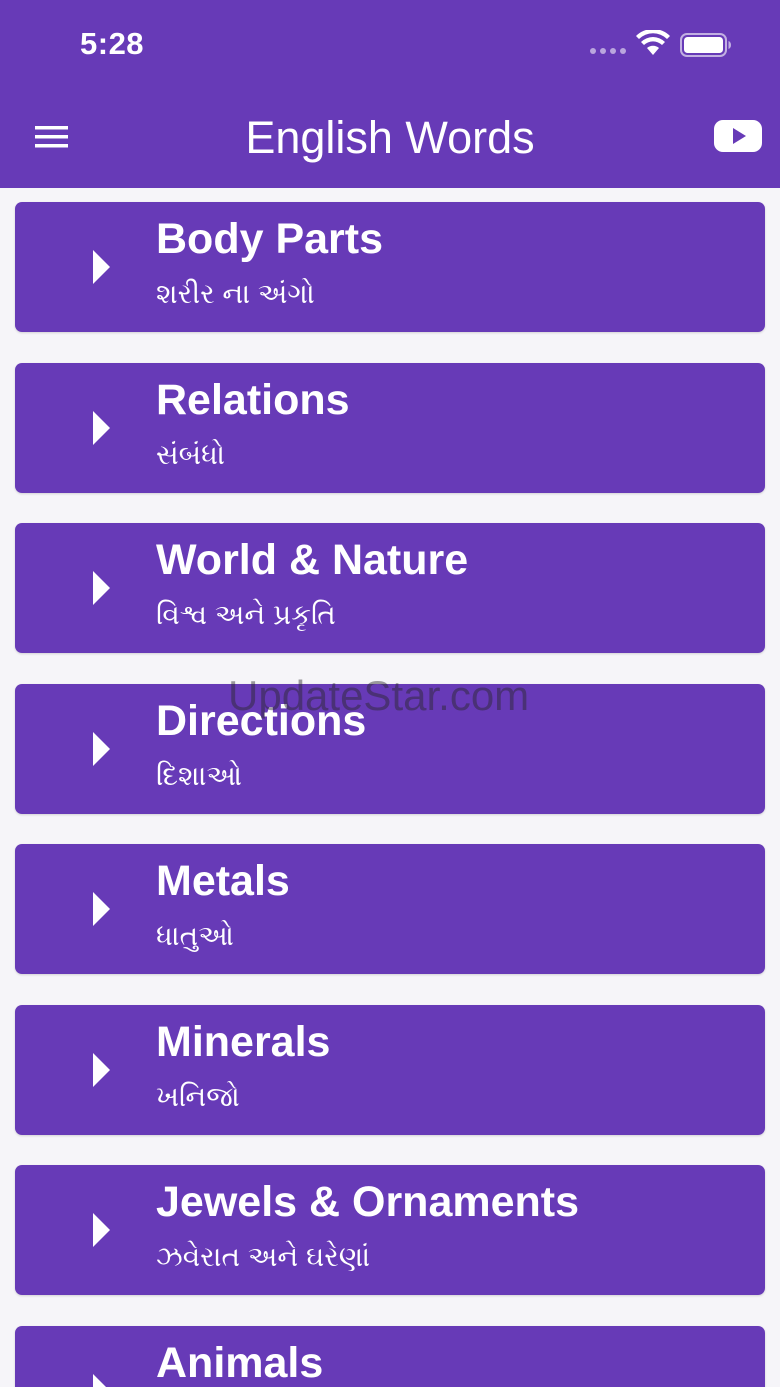  I want to click on category-item-jewels-ornaments: Jewels & Ornaments ઝવેરાત અને ઘરેણાં, so click(390, 1230).